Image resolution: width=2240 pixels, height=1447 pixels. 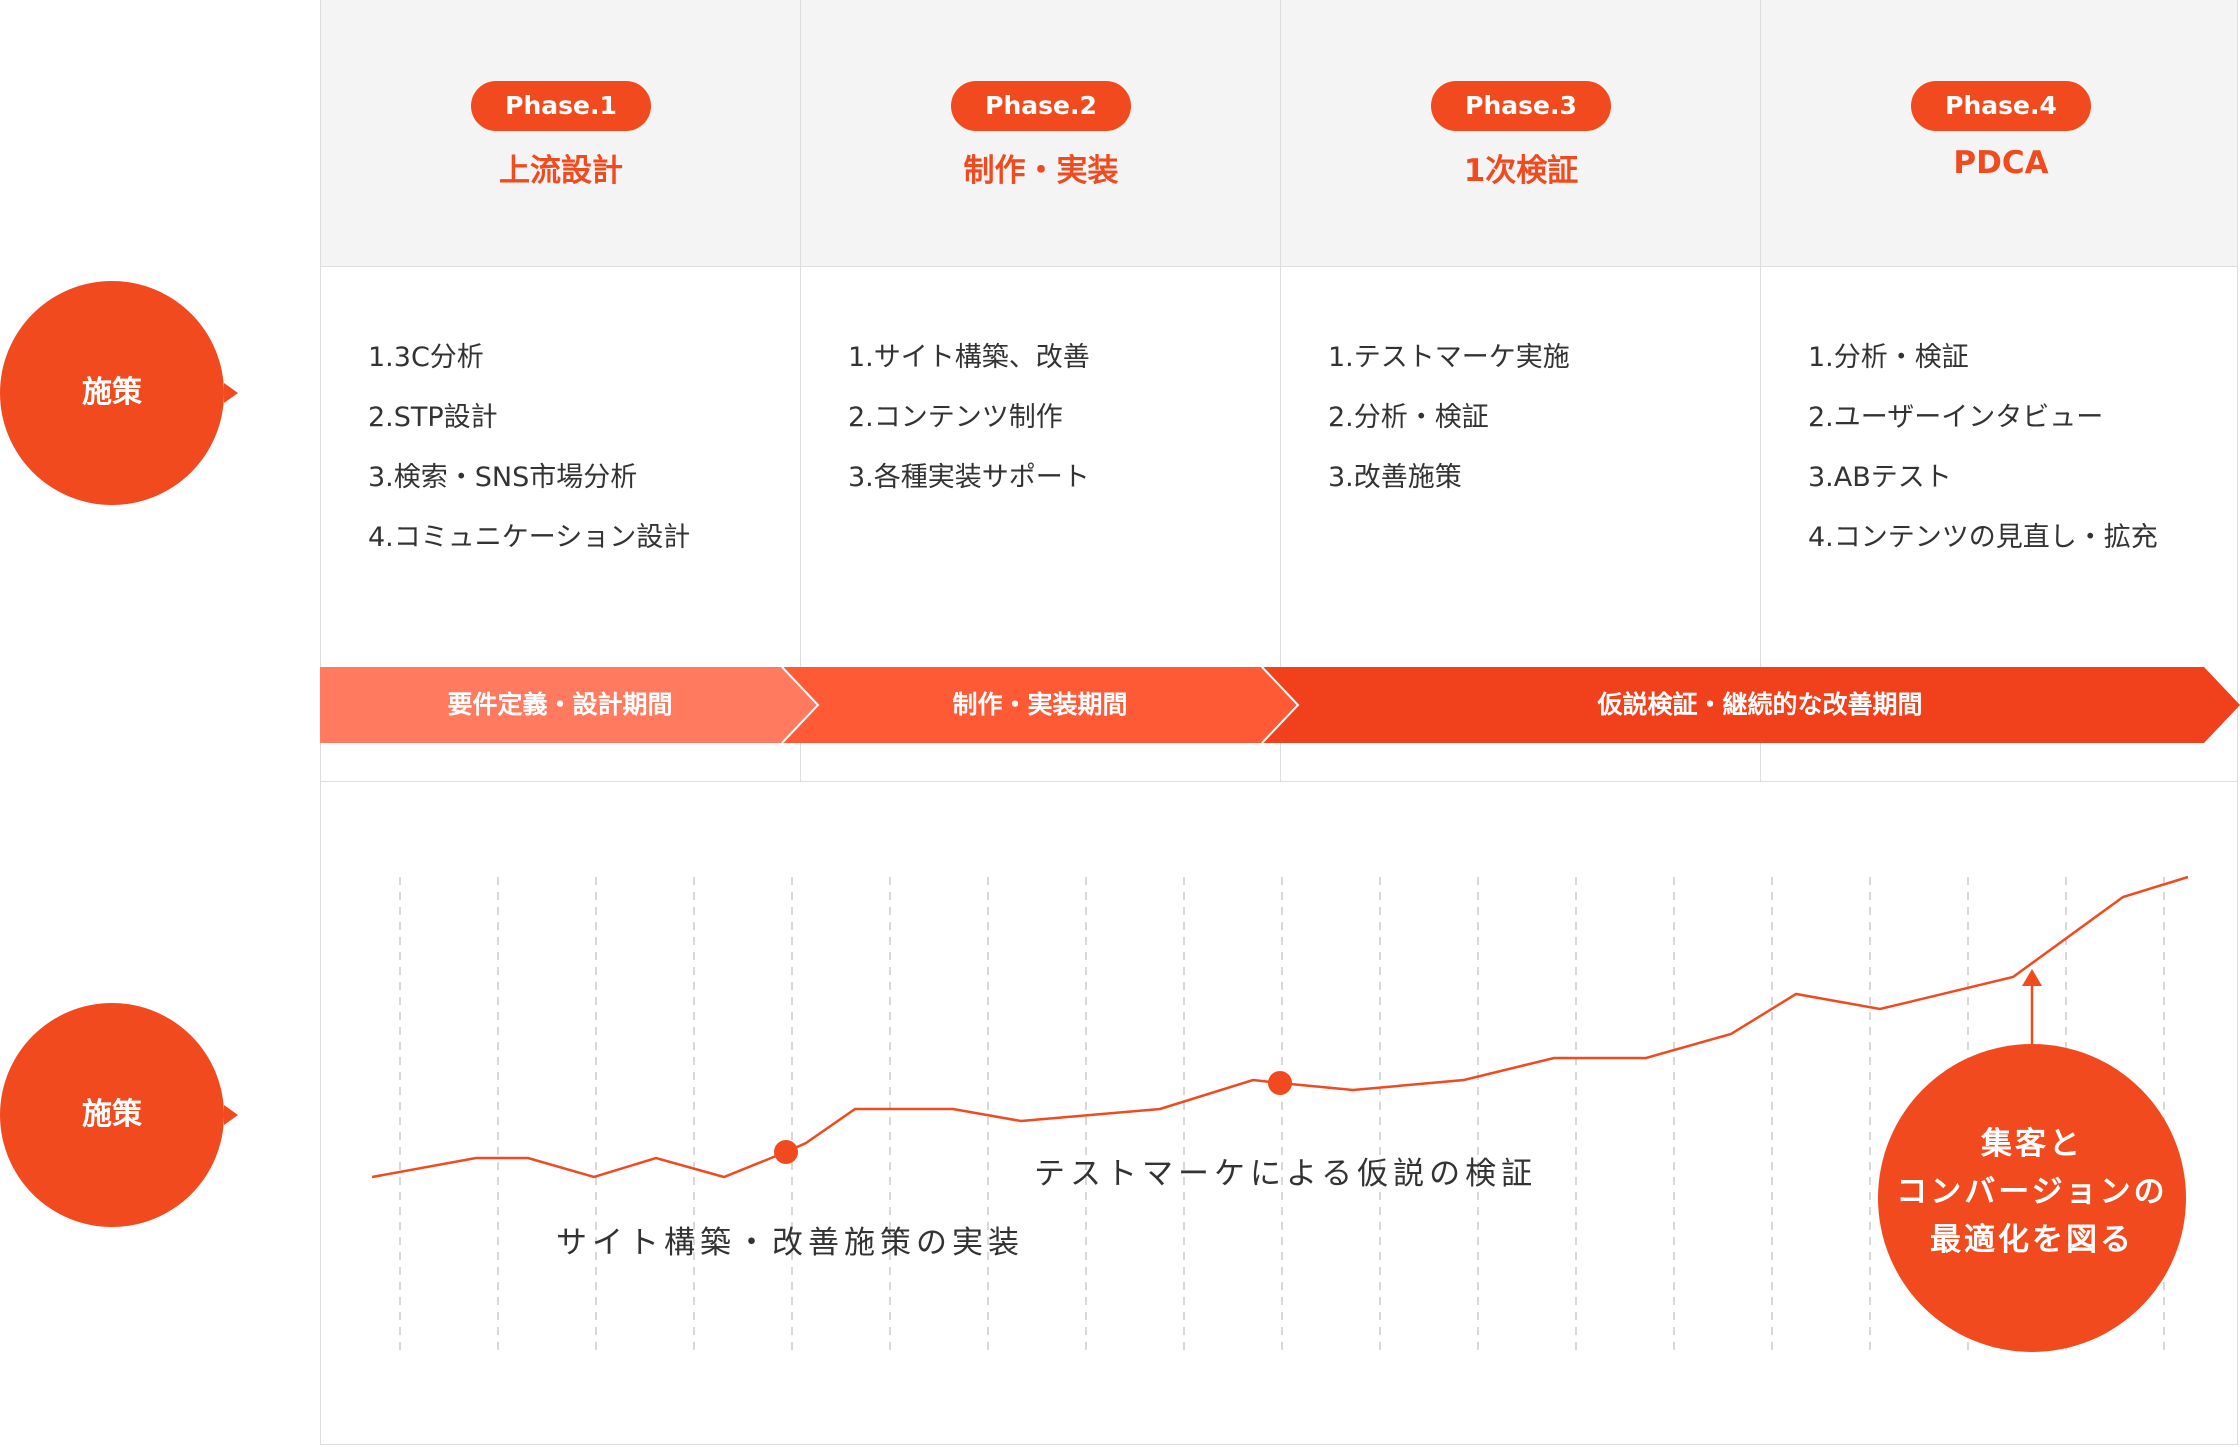 What do you see at coordinates (2032, 977) in the screenshot?
I see `goal-arrow-head` at bounding box center [2032, 977].